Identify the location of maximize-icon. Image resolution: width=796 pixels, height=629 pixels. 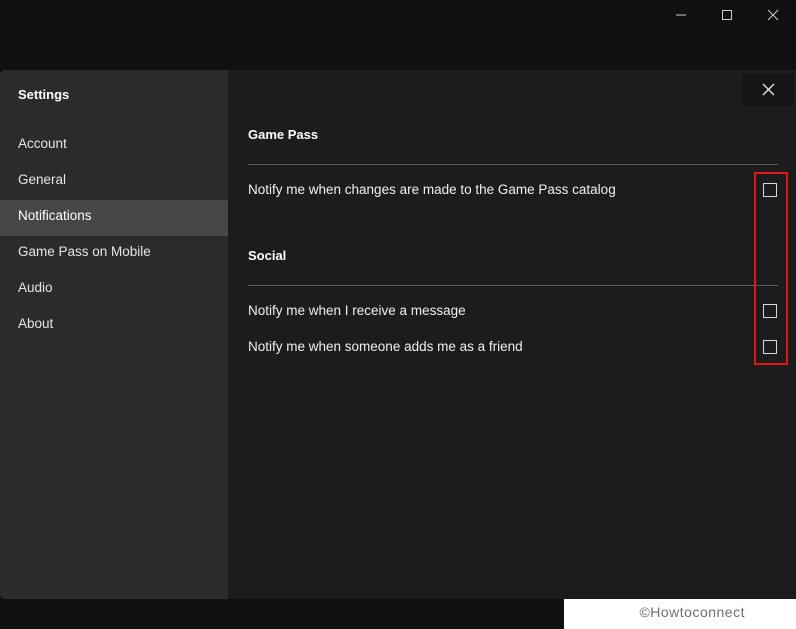
(727, 15).